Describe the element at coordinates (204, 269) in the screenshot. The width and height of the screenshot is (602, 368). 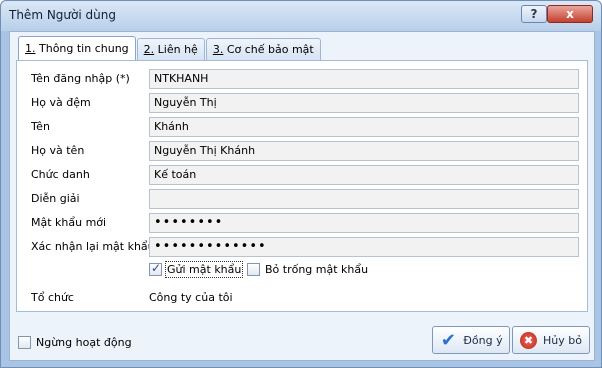
I see `send-password-label: Gửi mật khẩu` at that location.